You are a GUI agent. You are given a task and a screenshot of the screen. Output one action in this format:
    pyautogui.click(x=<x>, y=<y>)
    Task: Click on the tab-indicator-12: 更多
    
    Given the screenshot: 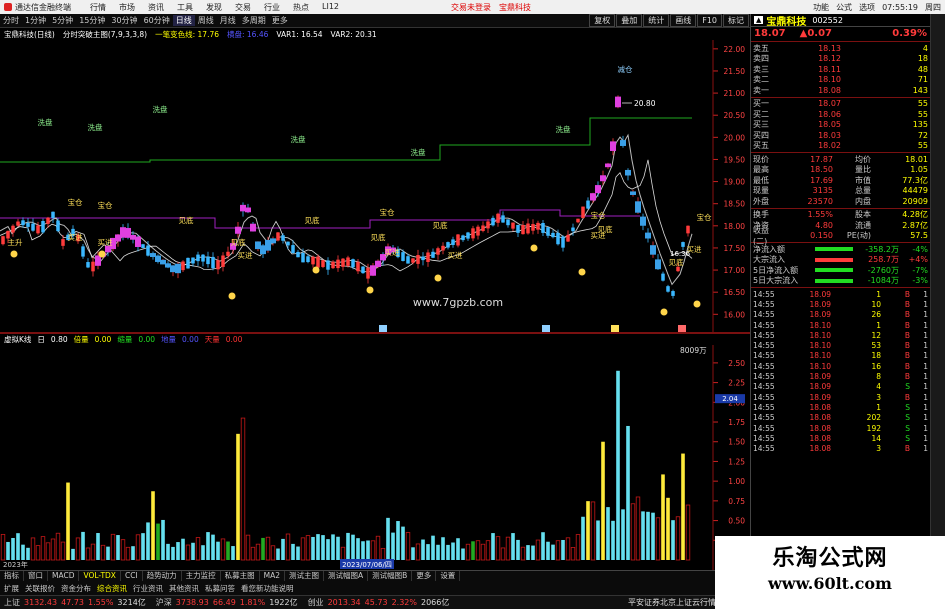 What is the action you would take?
    pyautogui.click(x=424, y=576)
    